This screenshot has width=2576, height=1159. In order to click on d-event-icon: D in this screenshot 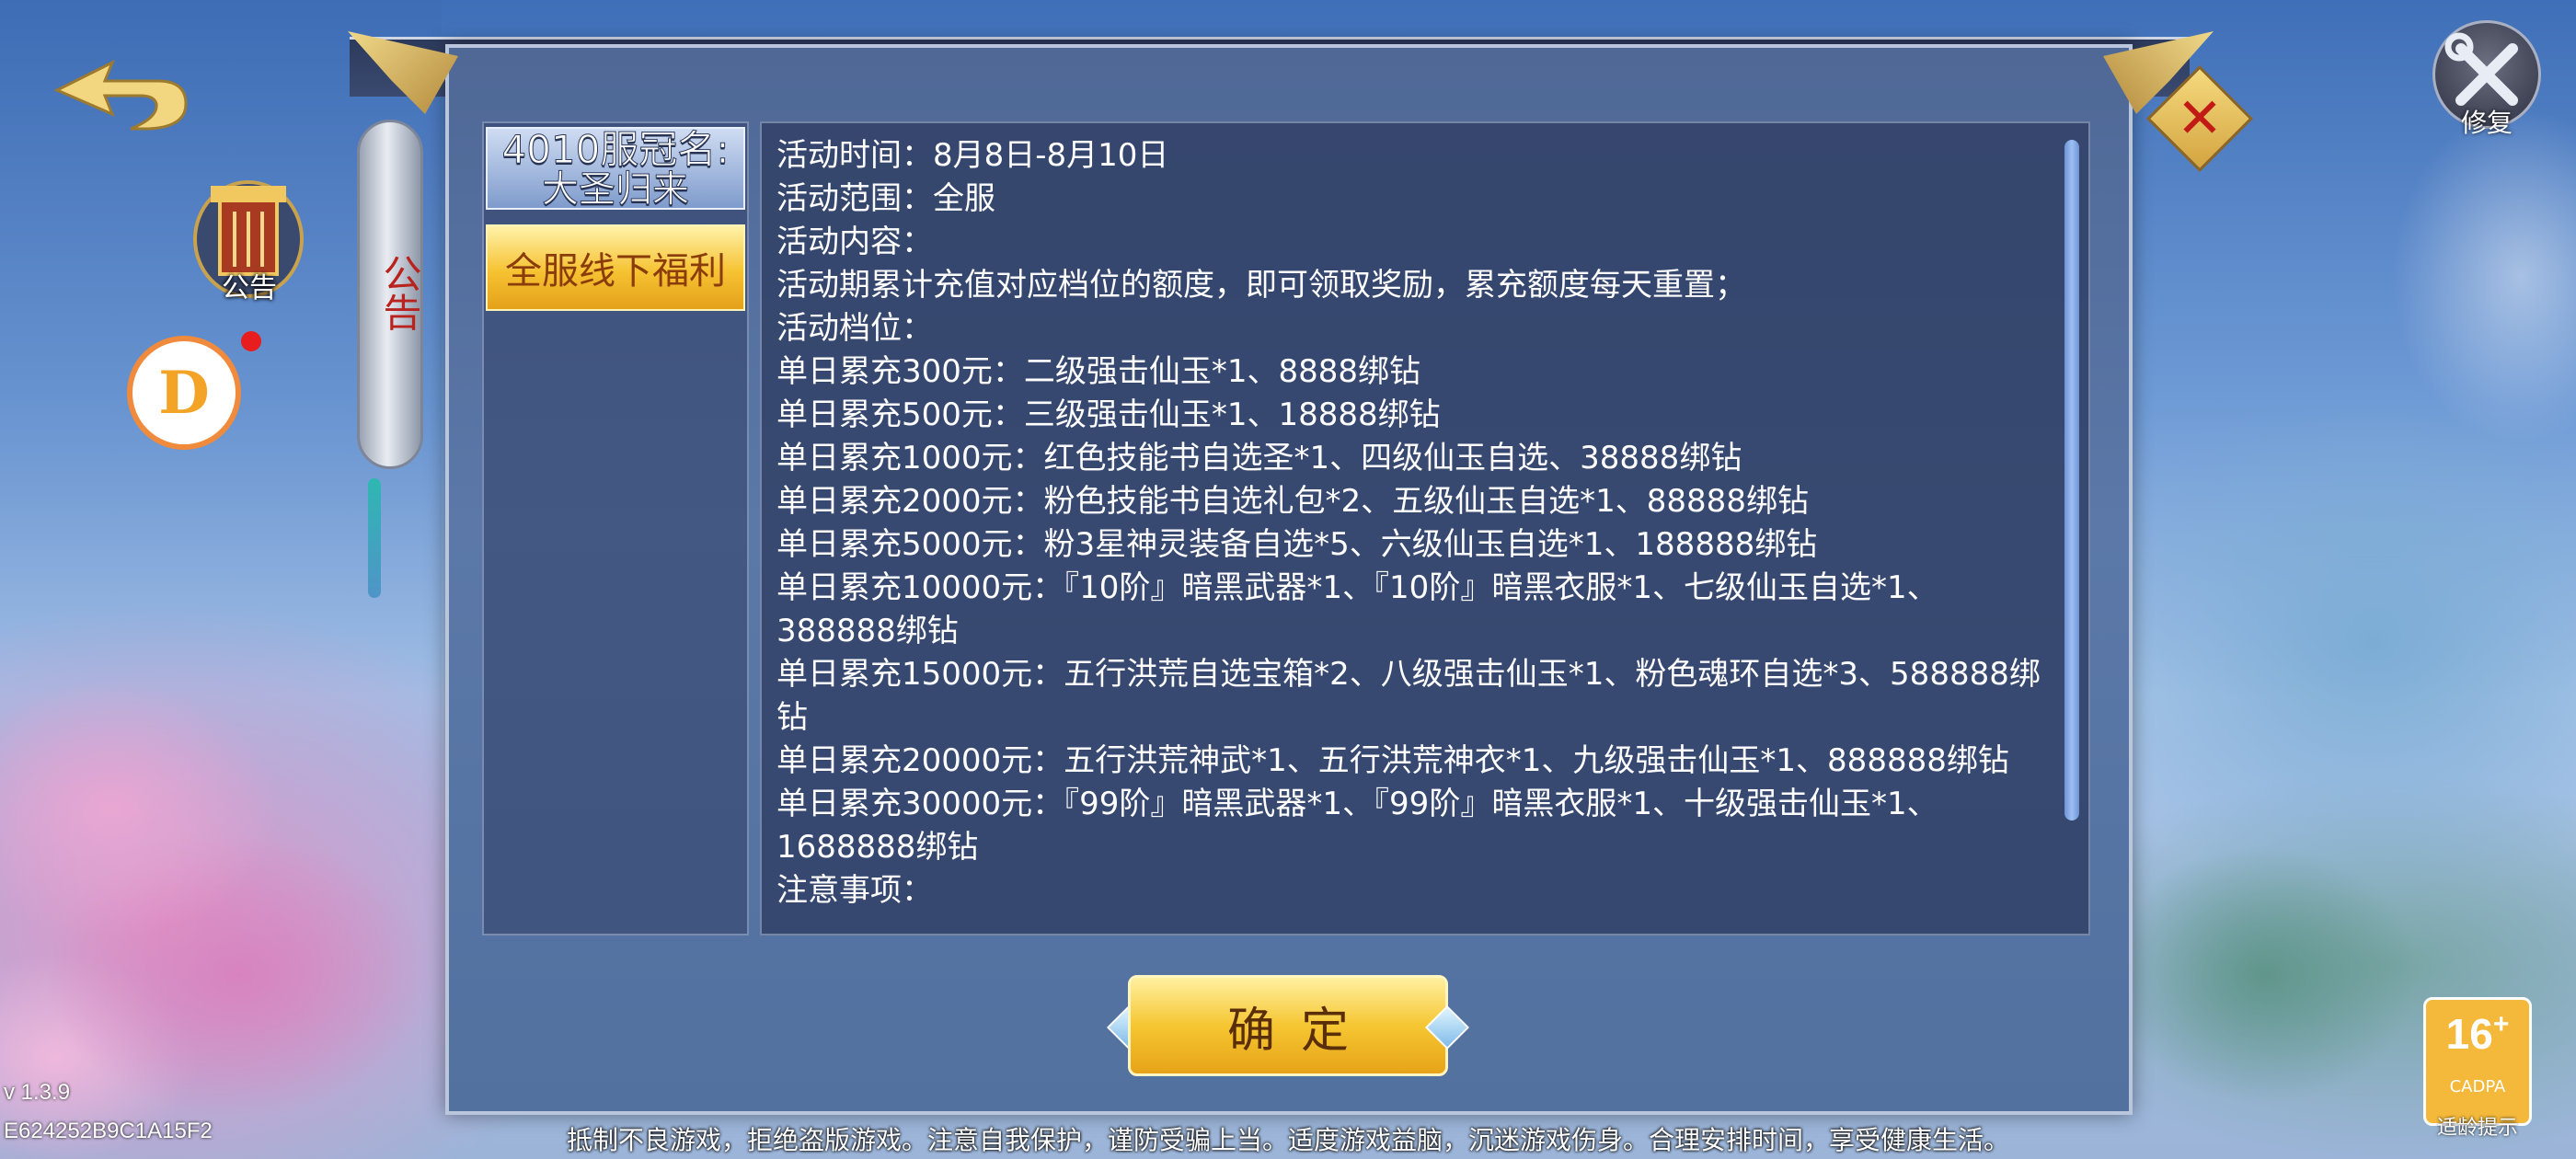, I will do `click(184, 393)`.